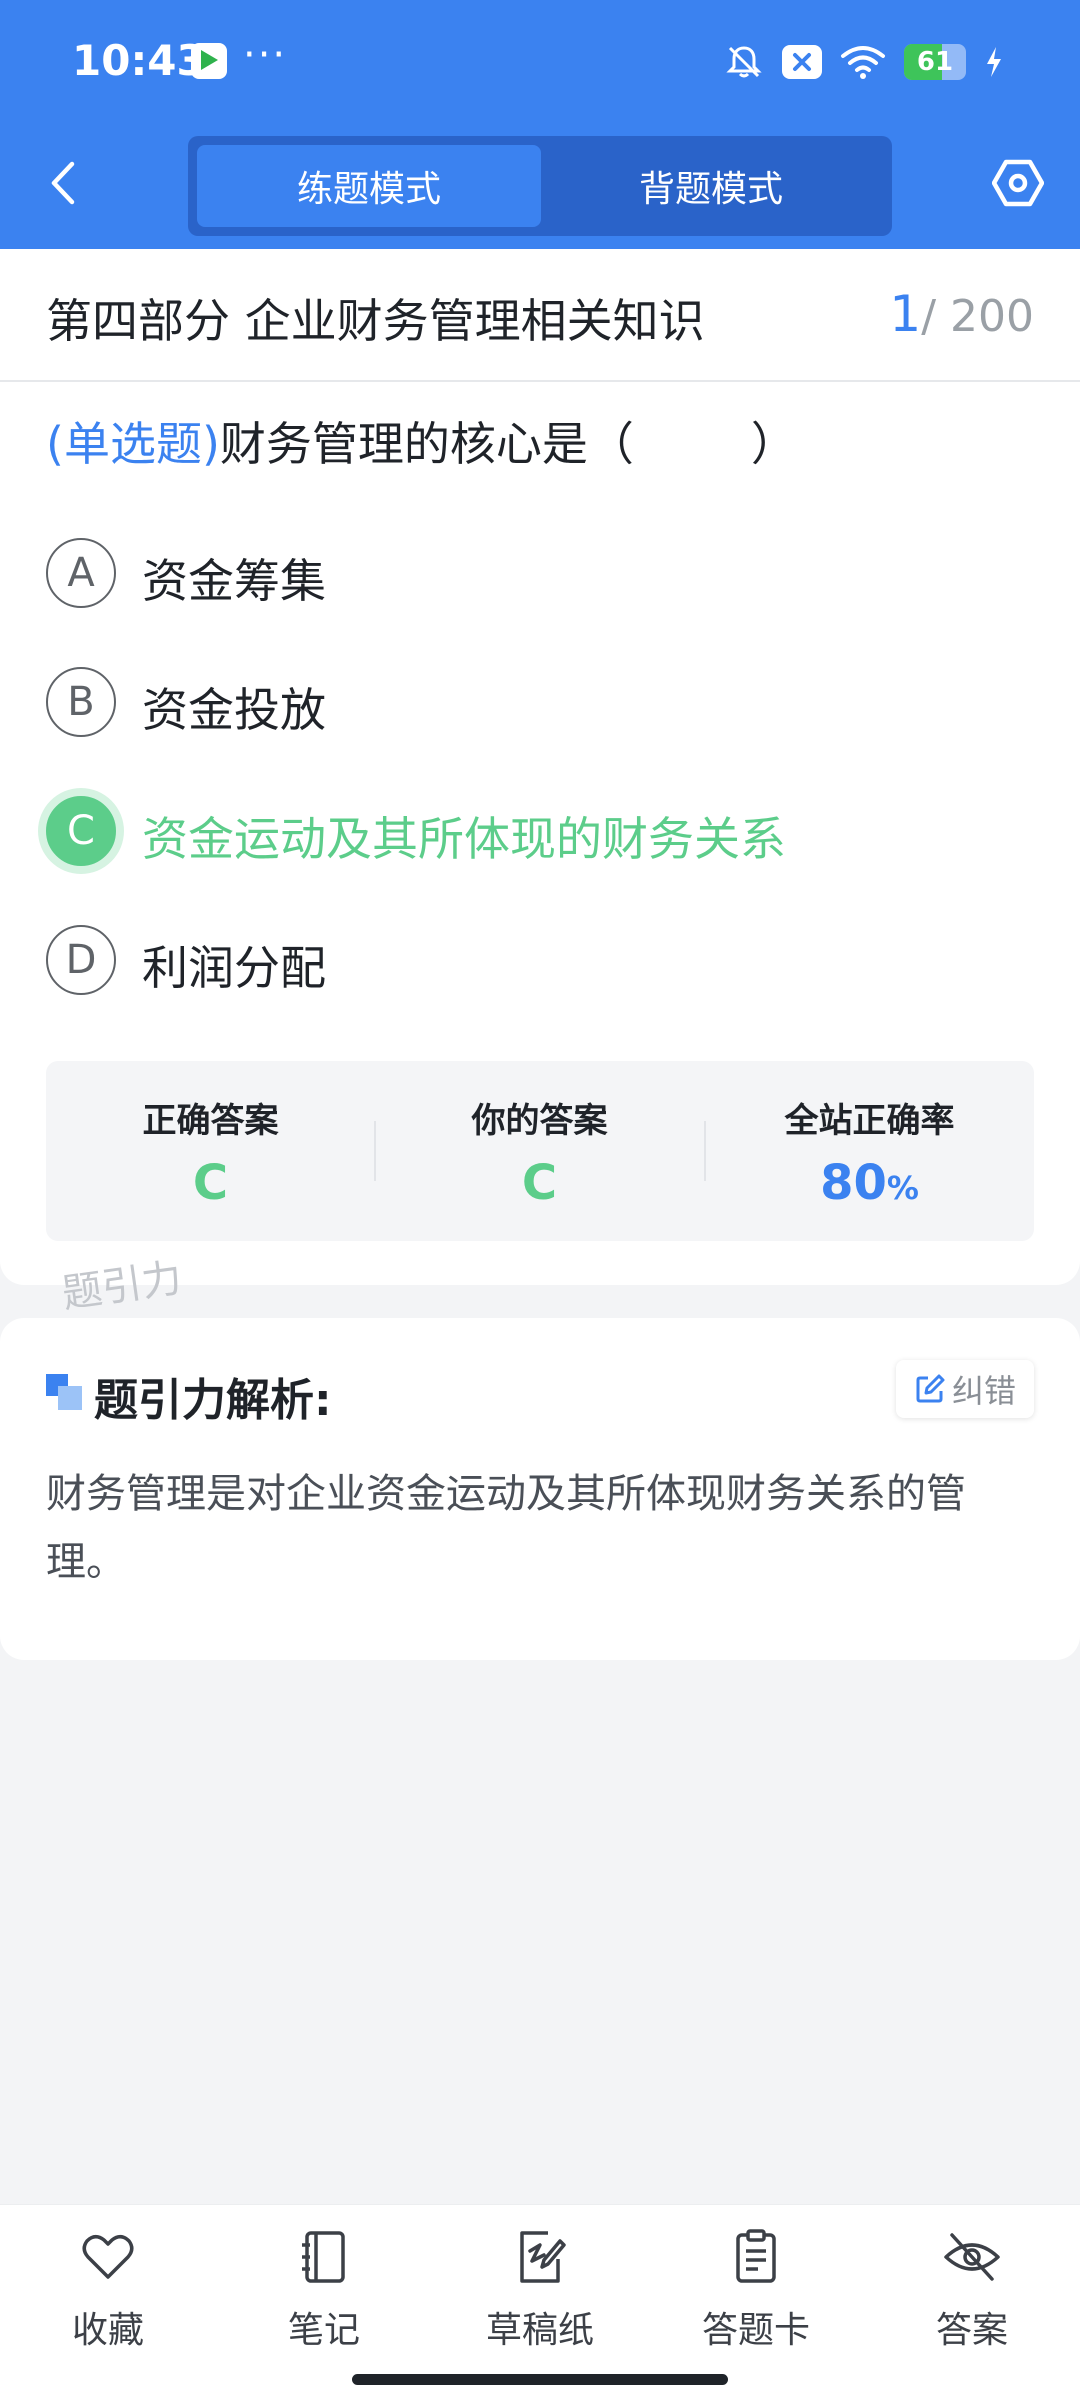  What do you see at coordinates (375, 321) in the screenshot?
I see `section-title: 第四部分 企业财务管理相关知识` at bounding box center [375, 321].